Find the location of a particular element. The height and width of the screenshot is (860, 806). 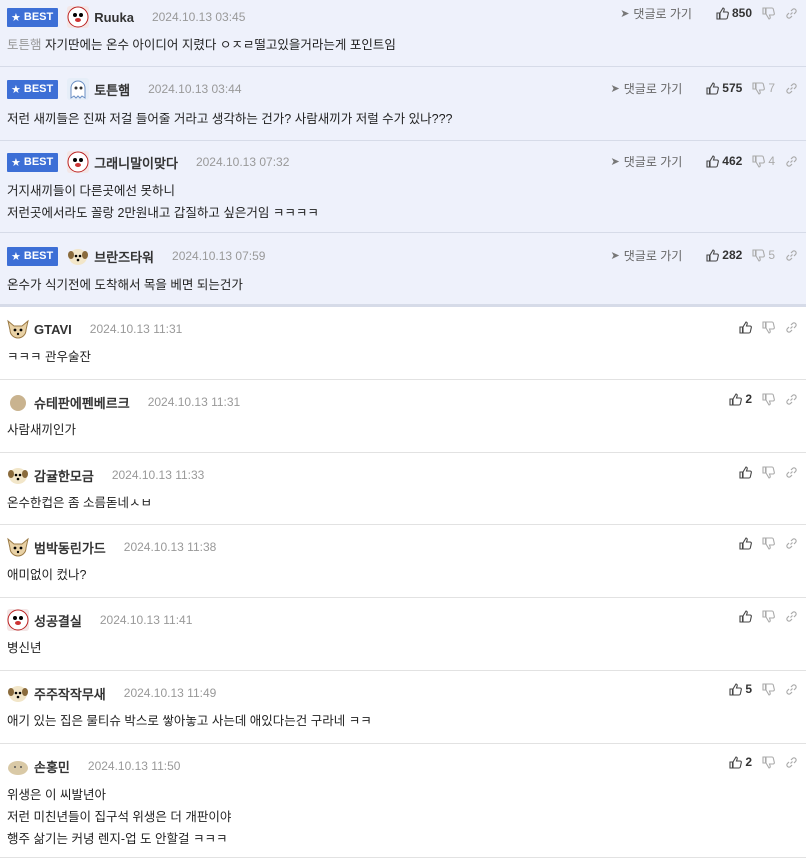

comment-author: GTAVI is located at coordinates (53, 329).